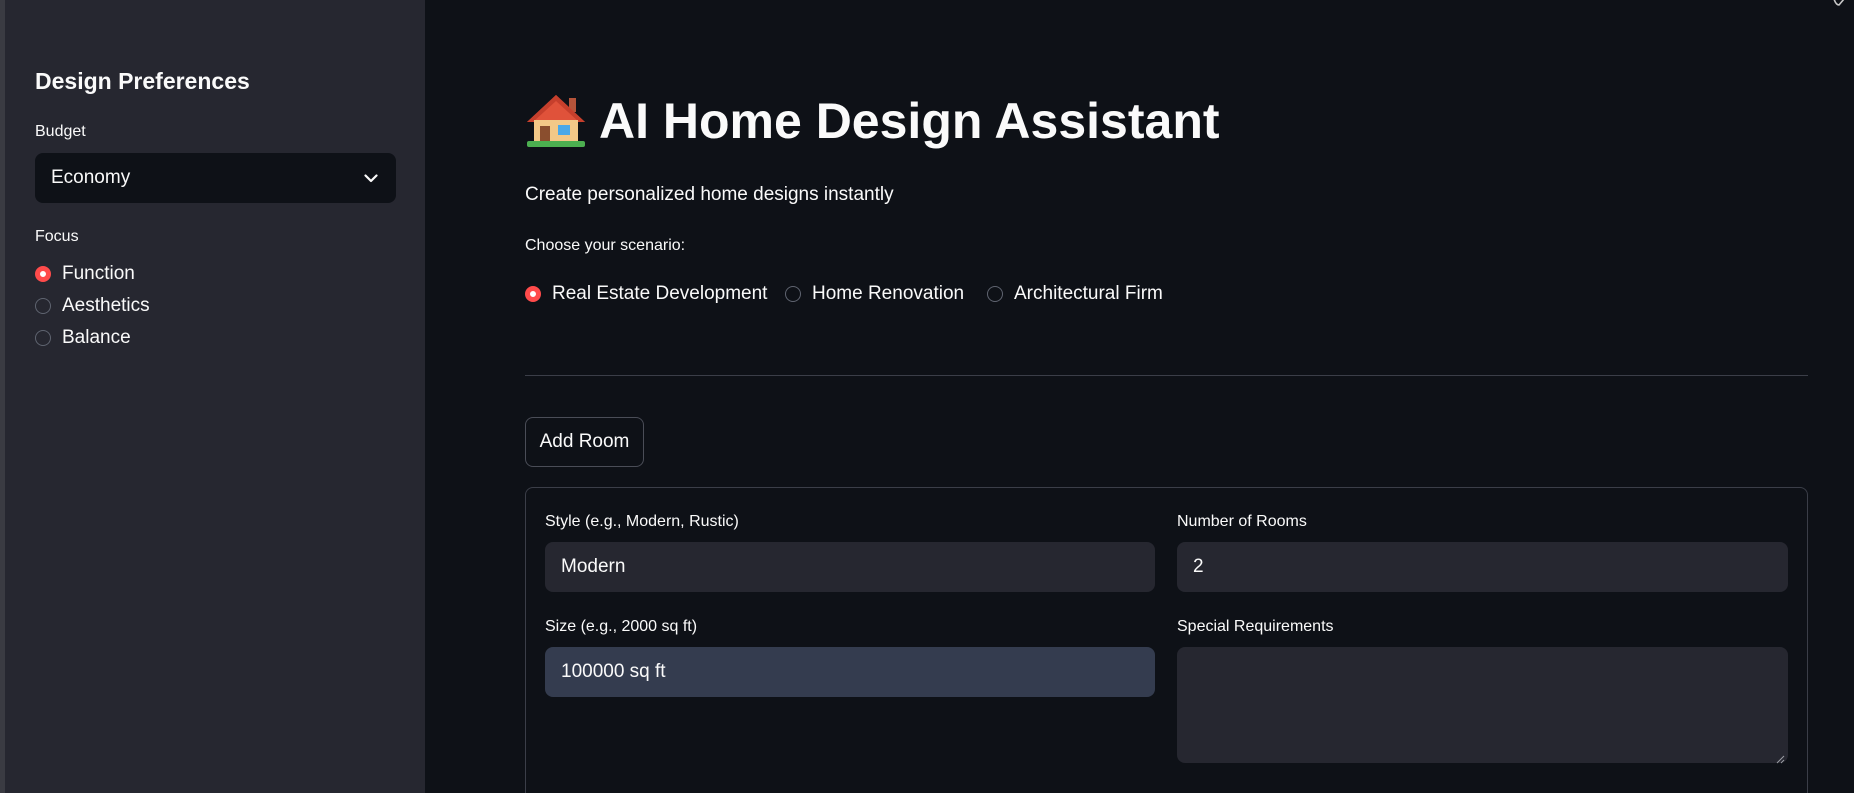 This screenshot has width=1854, height=793. I want to click on budget-label: Budget, so click(60, 131).